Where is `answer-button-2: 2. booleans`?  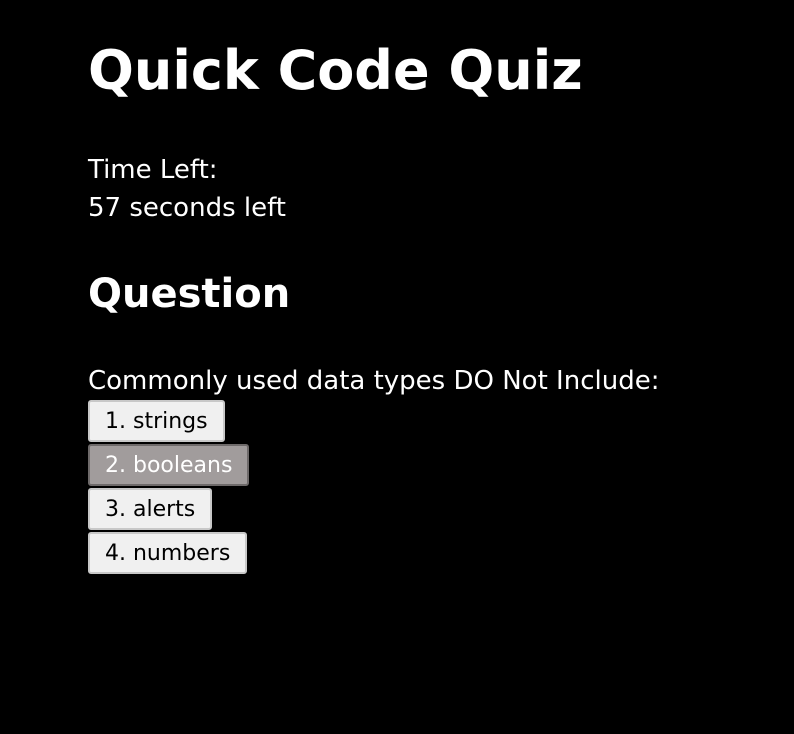
answer-button-2: 2. booleans is located at coordinates (169, 465).